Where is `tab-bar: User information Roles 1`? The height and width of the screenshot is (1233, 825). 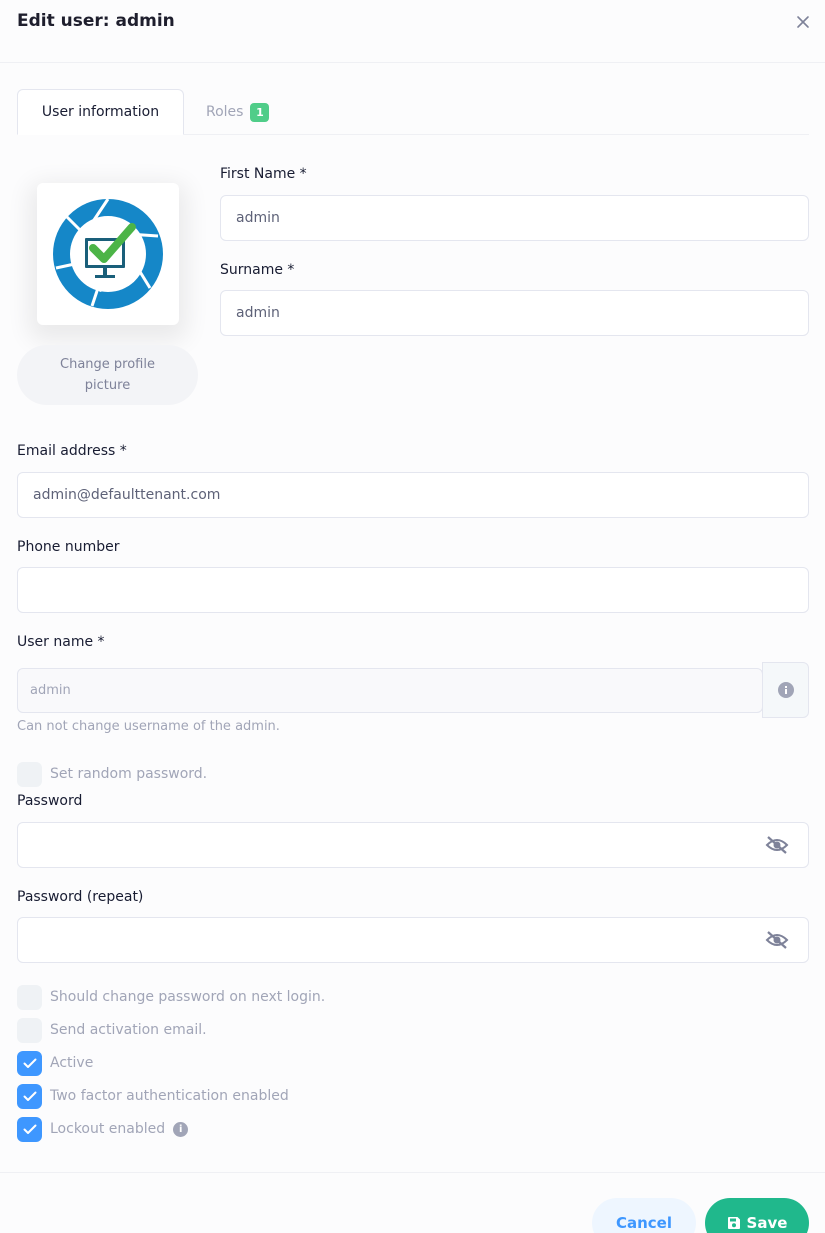
tab-bar: User information Roles 1 is located at coordinates (413, 112).